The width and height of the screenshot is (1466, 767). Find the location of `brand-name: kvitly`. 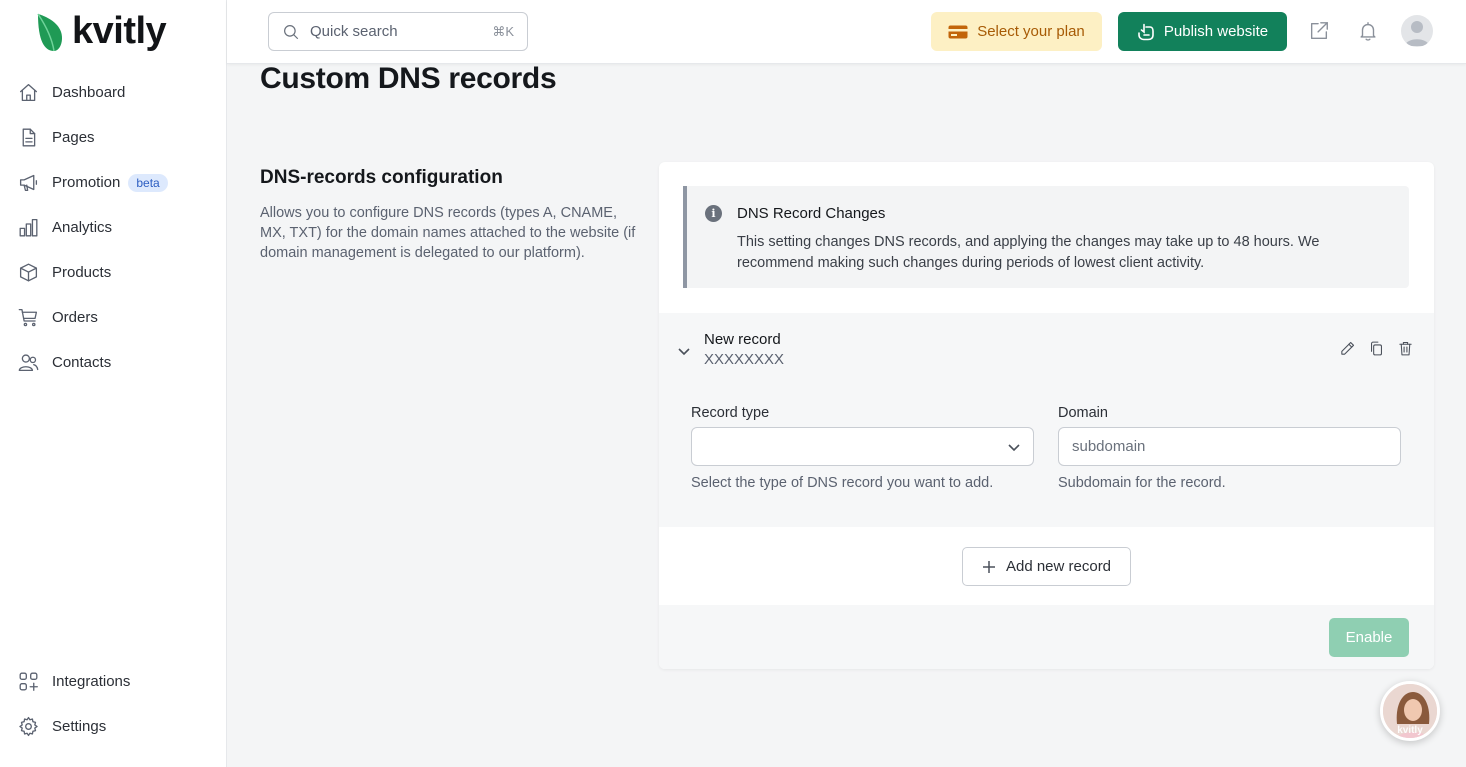

brand-name: kvitly is located at coordinates (119, 31).